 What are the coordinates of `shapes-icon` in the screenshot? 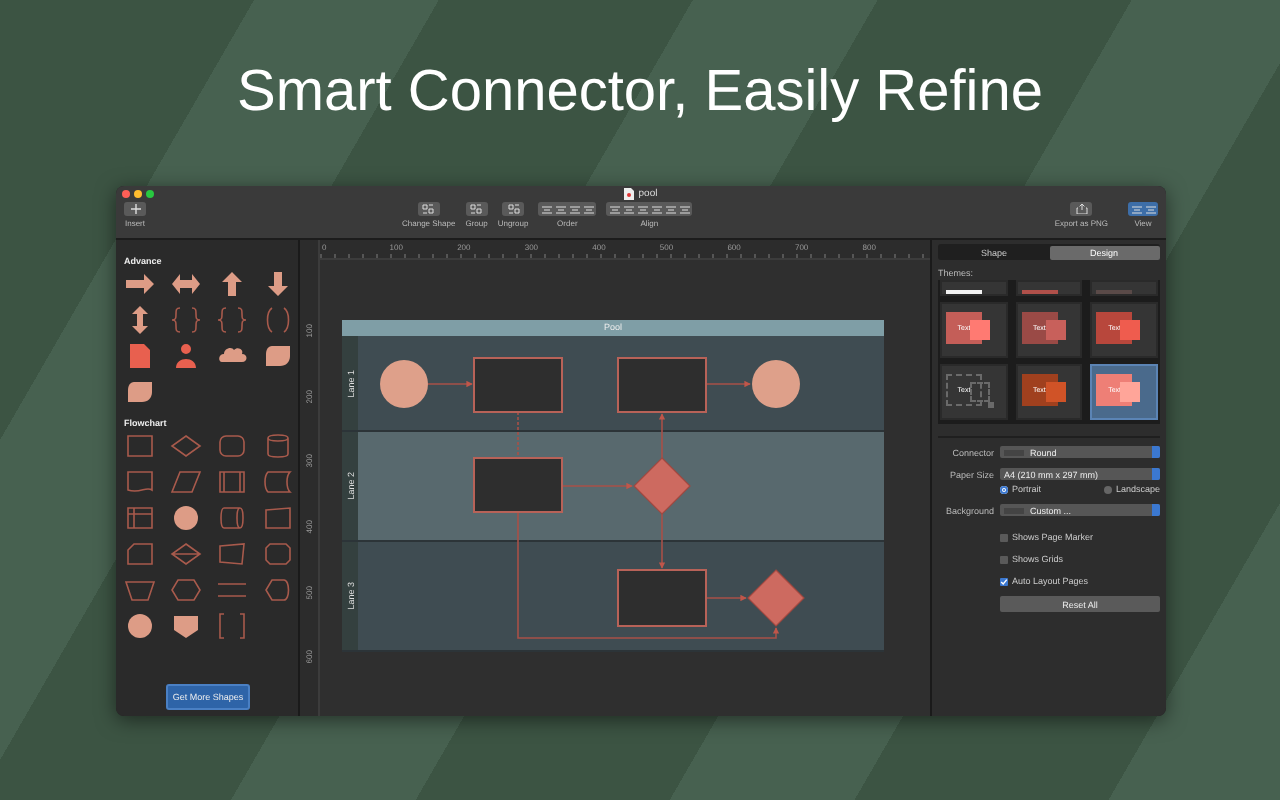 It's located at (428, 209).